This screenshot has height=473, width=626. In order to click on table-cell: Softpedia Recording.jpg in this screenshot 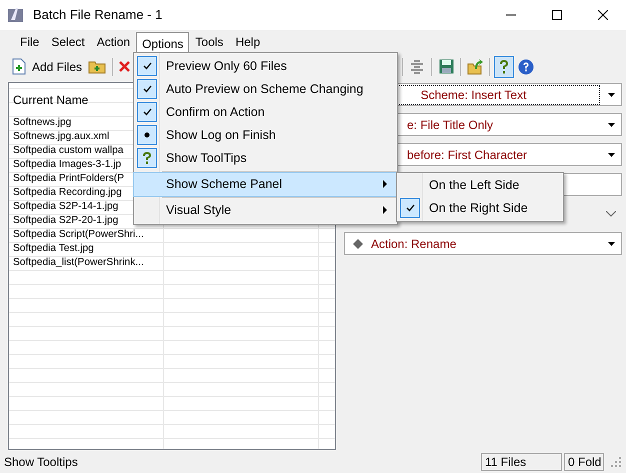, I will do `click(67, 192)`.